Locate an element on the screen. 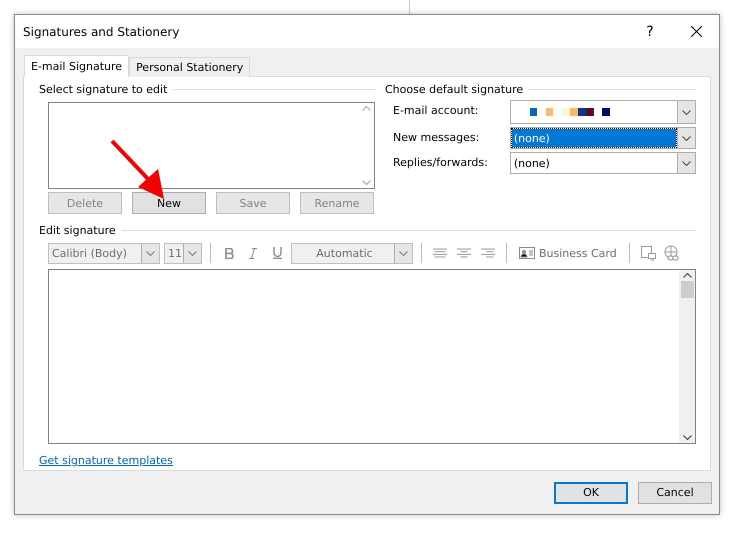 This screenshot has height=553, width=748. font-dropdown: Calibri (Body) is located at coordinates (104, 253).